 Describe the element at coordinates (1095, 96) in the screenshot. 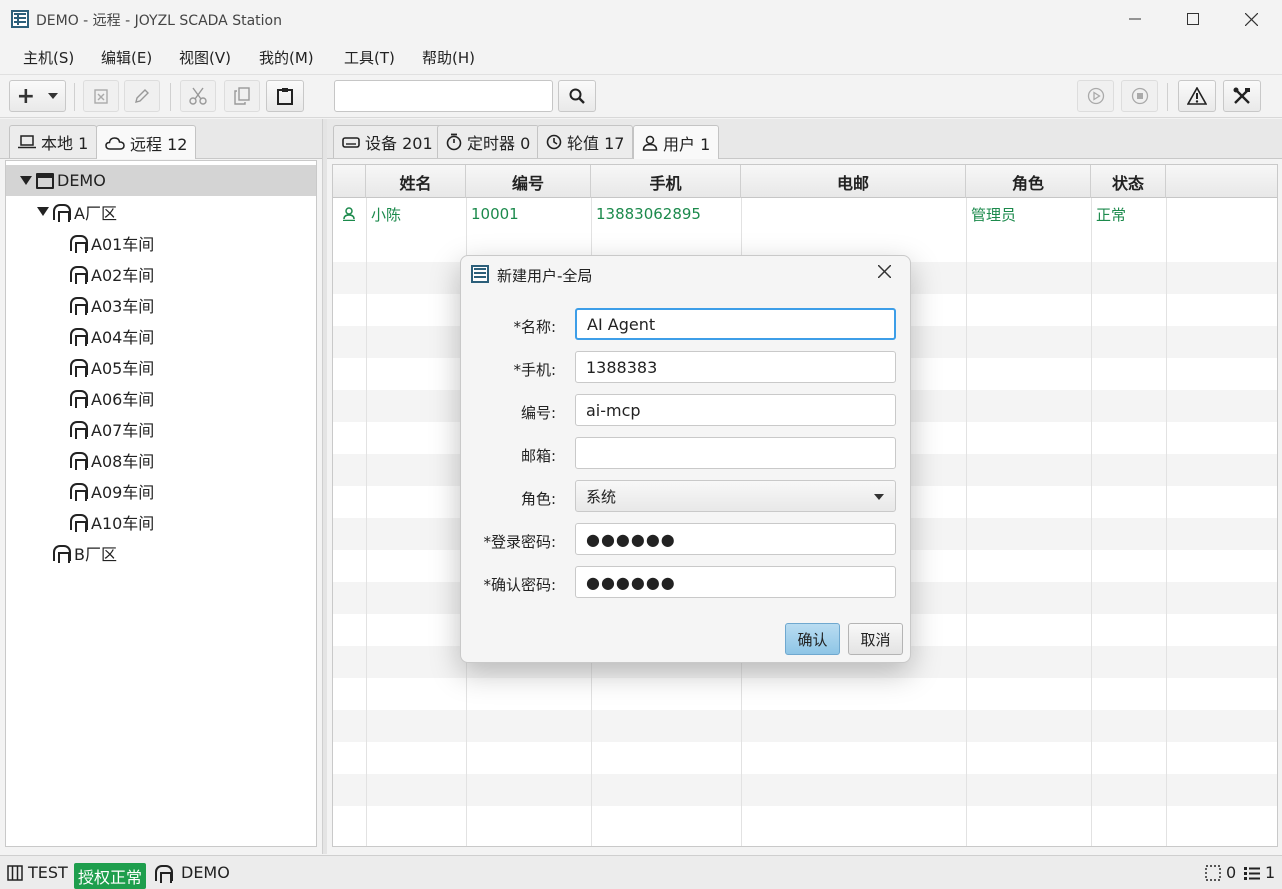

I see `start-button` at that location.